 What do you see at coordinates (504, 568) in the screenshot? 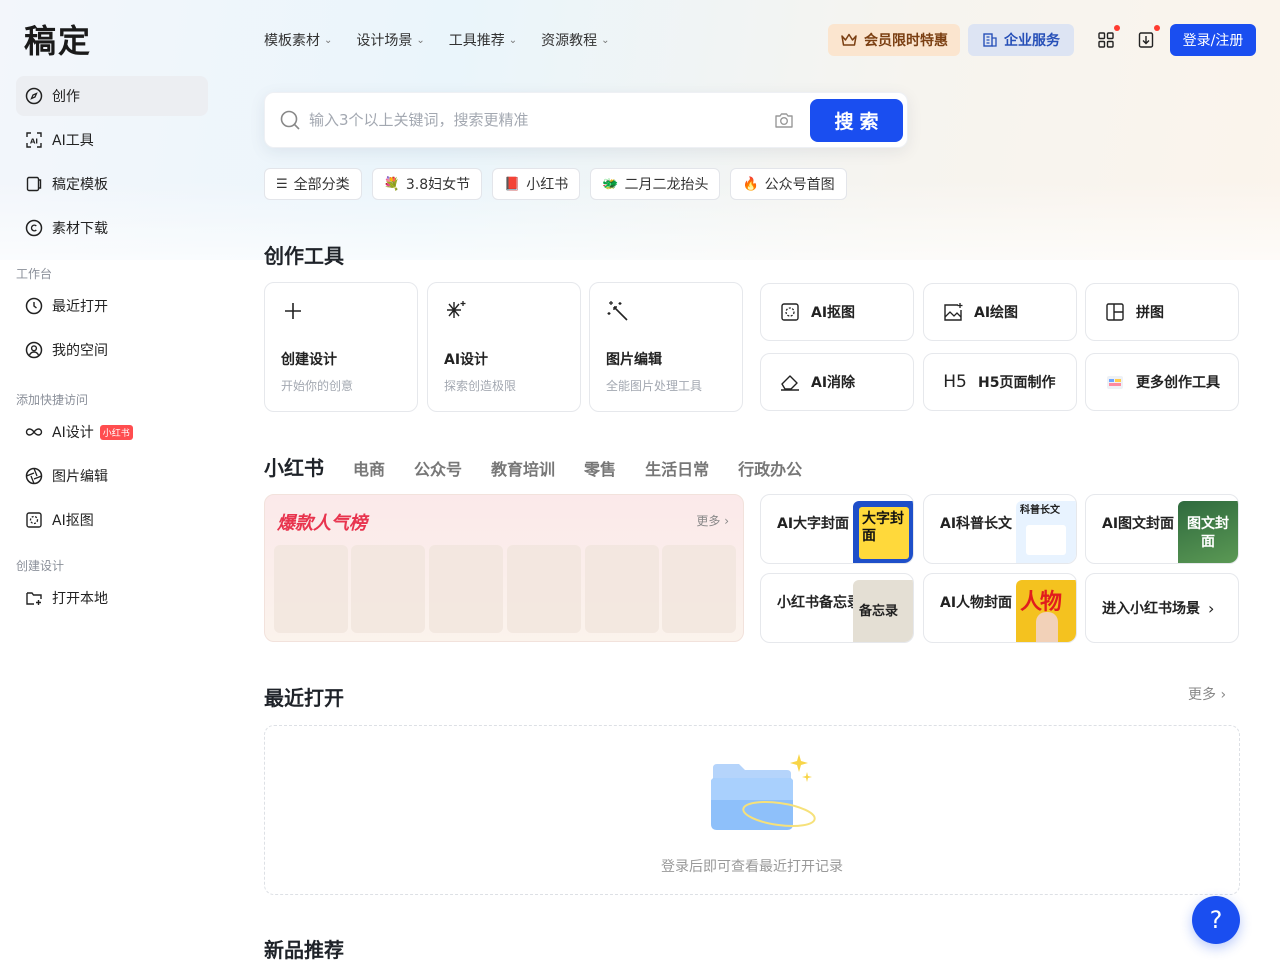
I see `hot-ranking-card: 爆款人气榜 更多 ›` at bounding box center [504, 568].